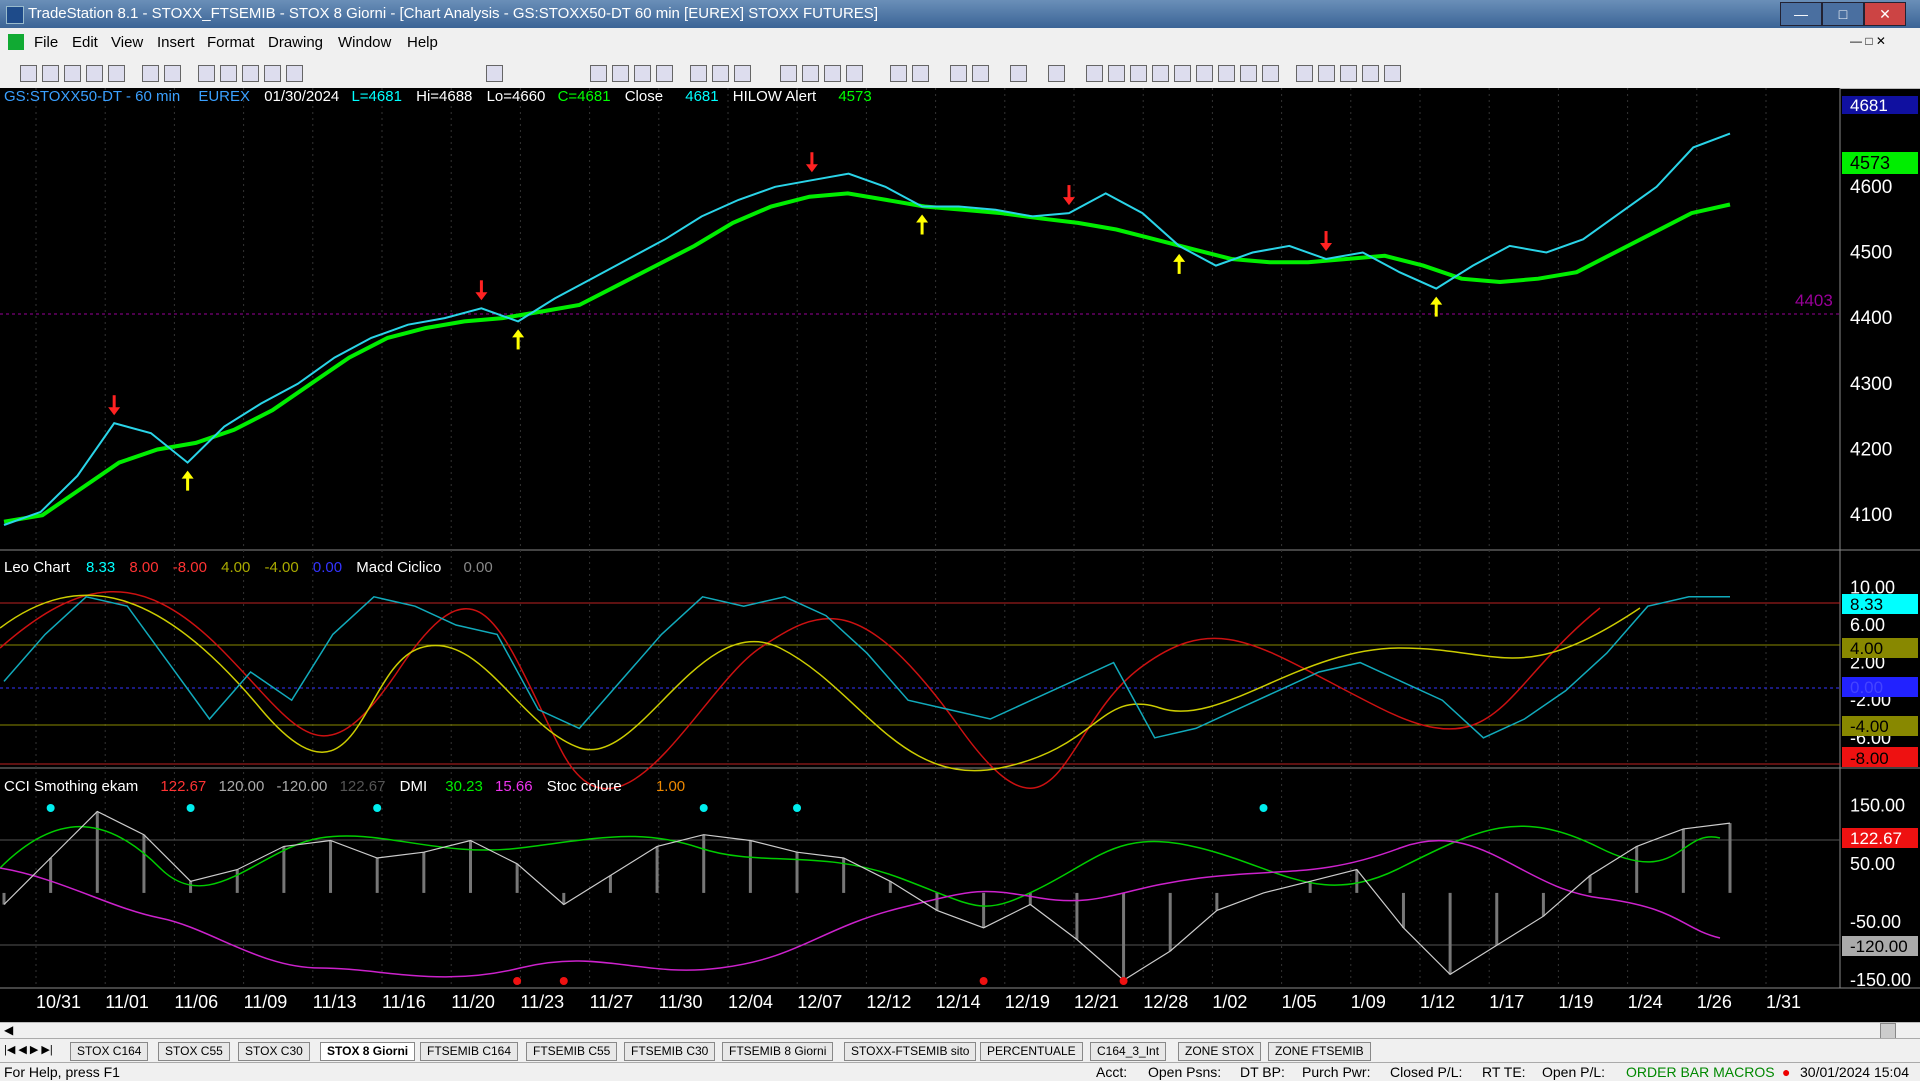  What do you see at coordinates (1182, 73) in the screenshot?
I see `channel-icon` at bounding box center [1182, 73].